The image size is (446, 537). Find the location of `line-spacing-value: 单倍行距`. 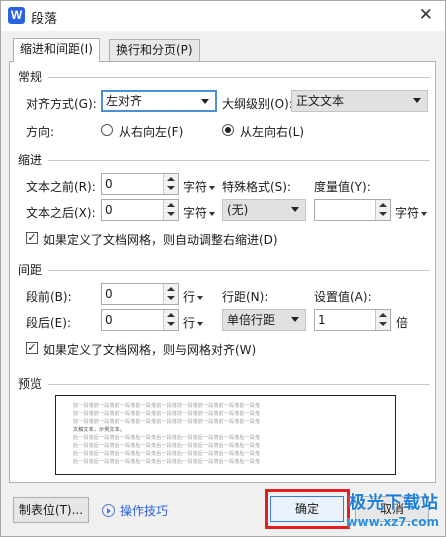

line-spacing-value: 单倍行距 is located at coordinates (251, 320).